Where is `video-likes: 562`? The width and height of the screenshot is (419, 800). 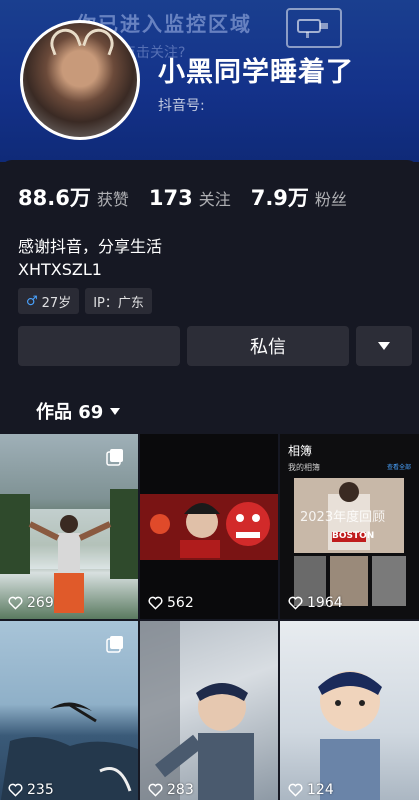
video-likes: 562 is located at coordinates (171, 603).